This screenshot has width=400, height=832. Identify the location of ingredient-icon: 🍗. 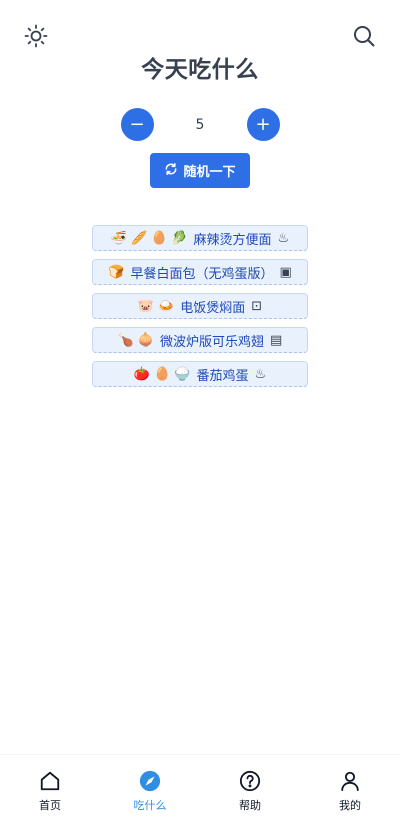
(125, 340).